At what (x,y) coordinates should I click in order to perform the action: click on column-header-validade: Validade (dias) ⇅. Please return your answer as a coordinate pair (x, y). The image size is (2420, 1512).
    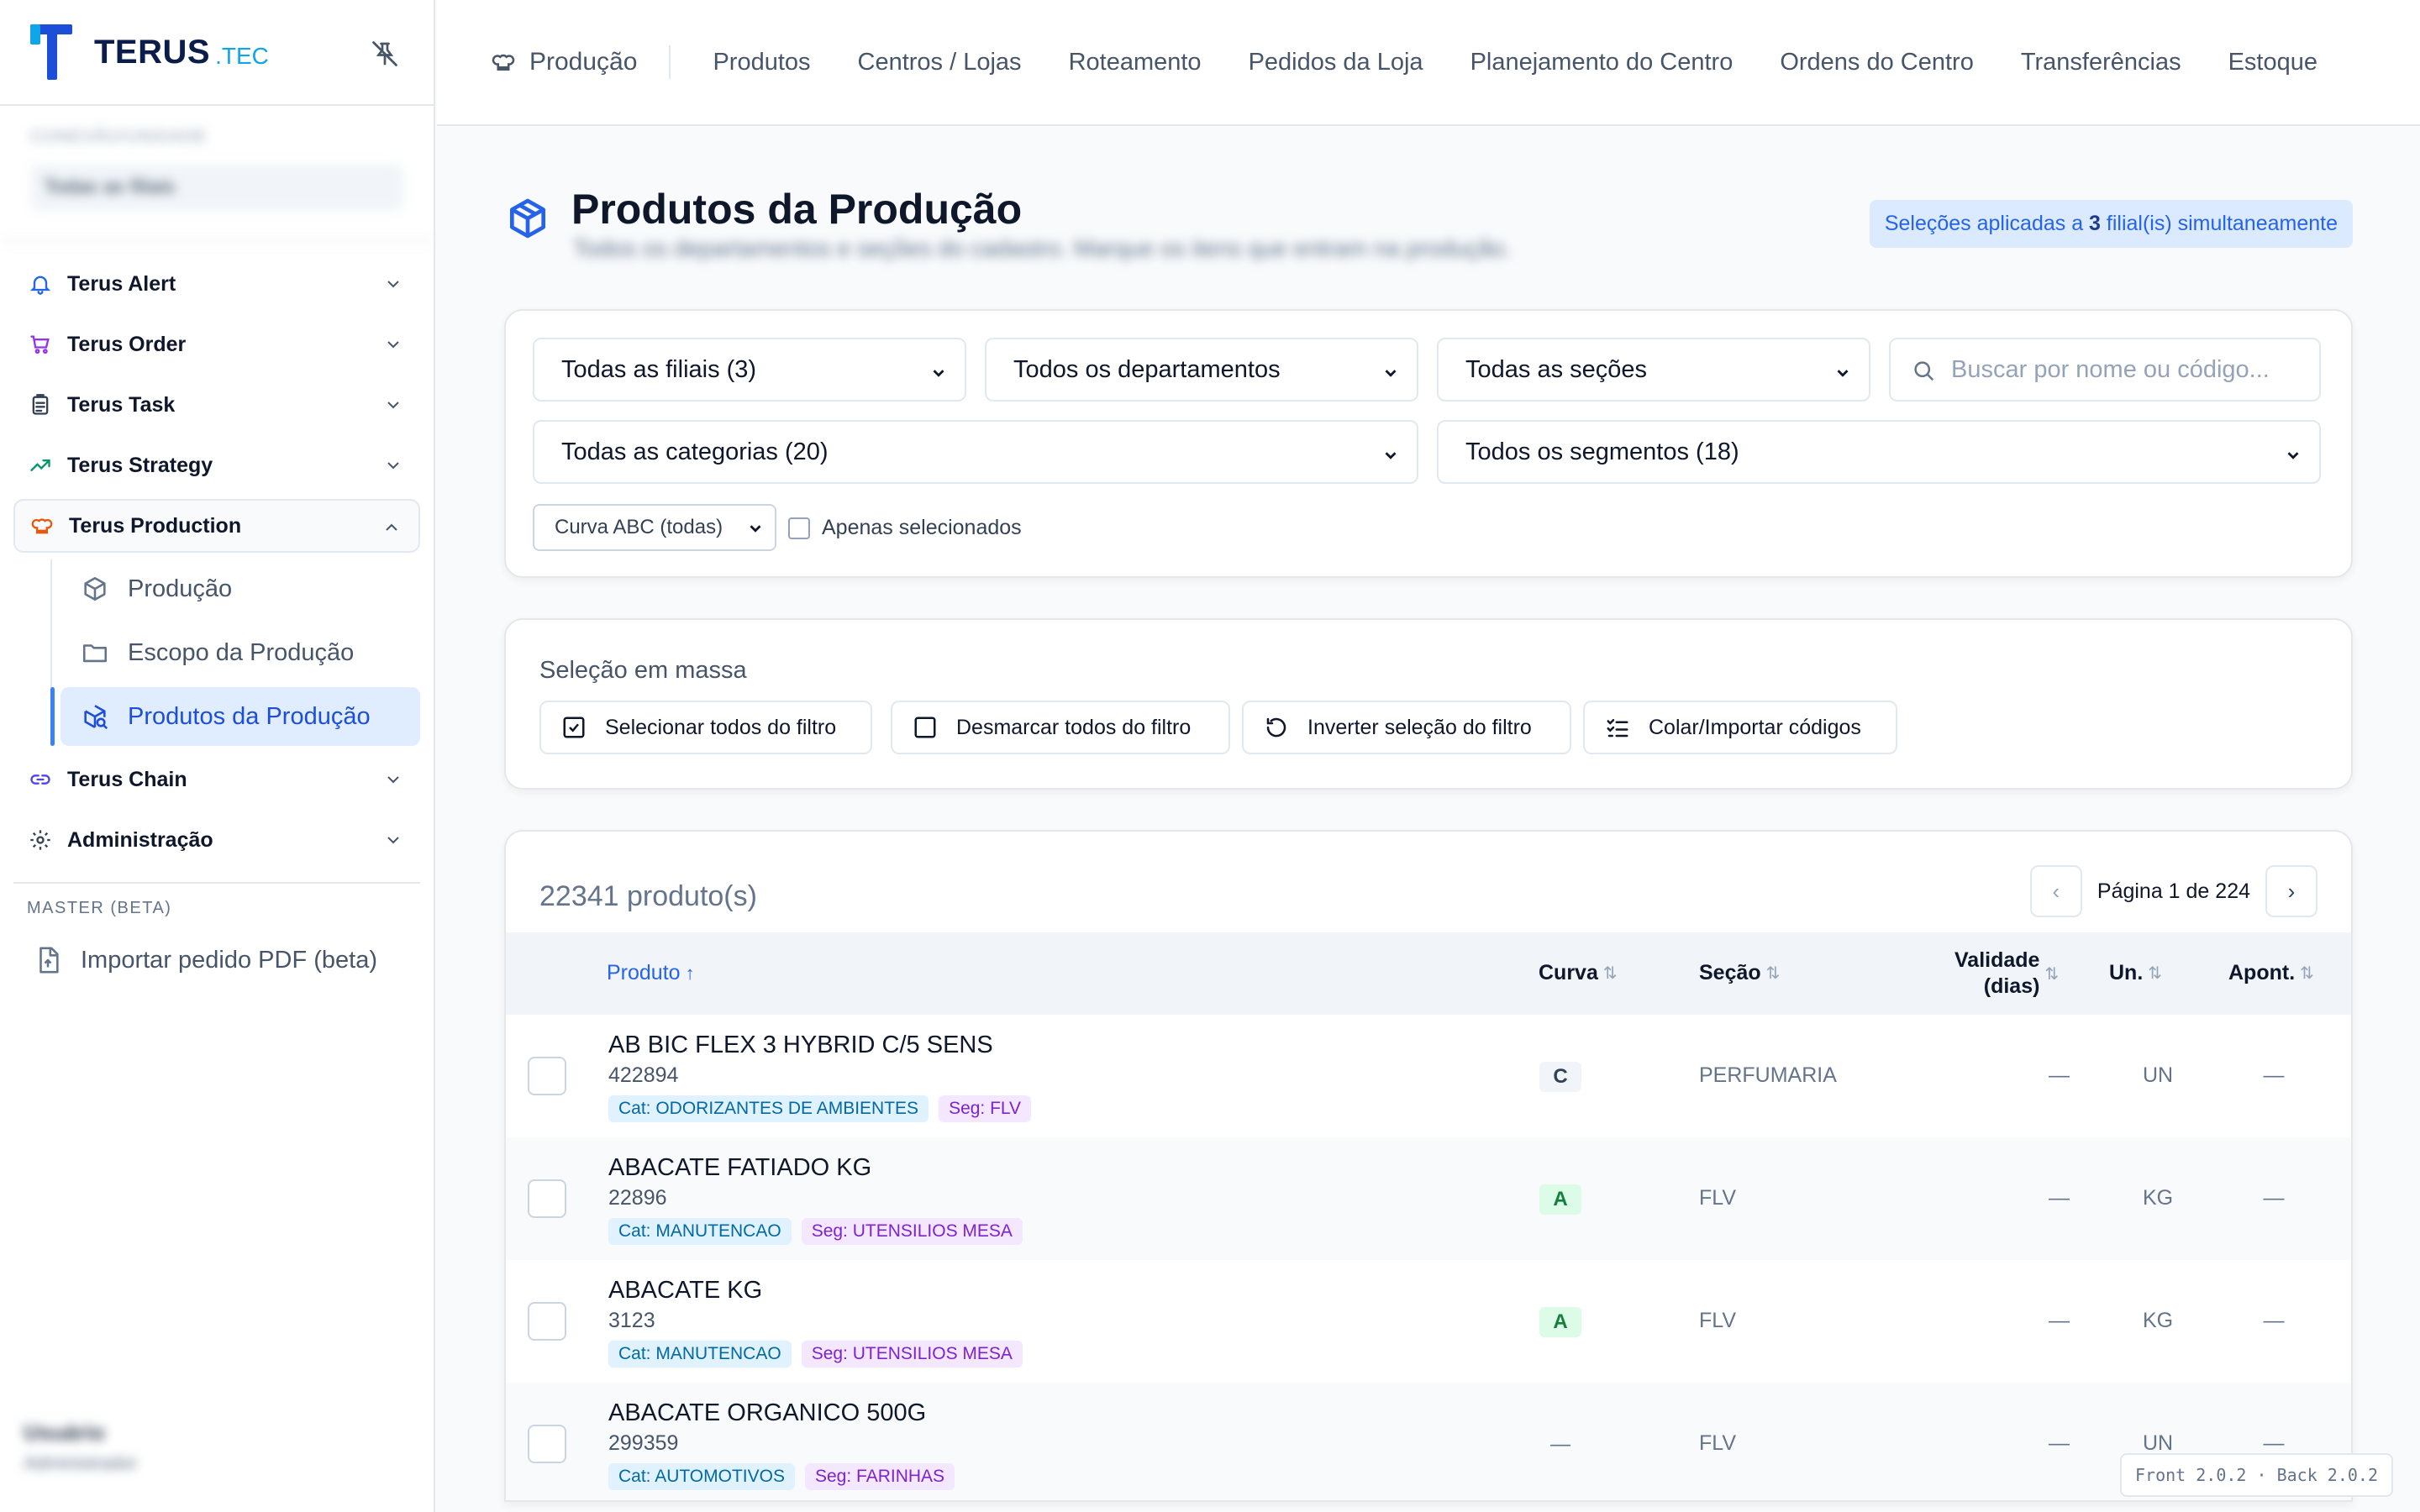
    Looking at the image, I should click on (2006, 974).